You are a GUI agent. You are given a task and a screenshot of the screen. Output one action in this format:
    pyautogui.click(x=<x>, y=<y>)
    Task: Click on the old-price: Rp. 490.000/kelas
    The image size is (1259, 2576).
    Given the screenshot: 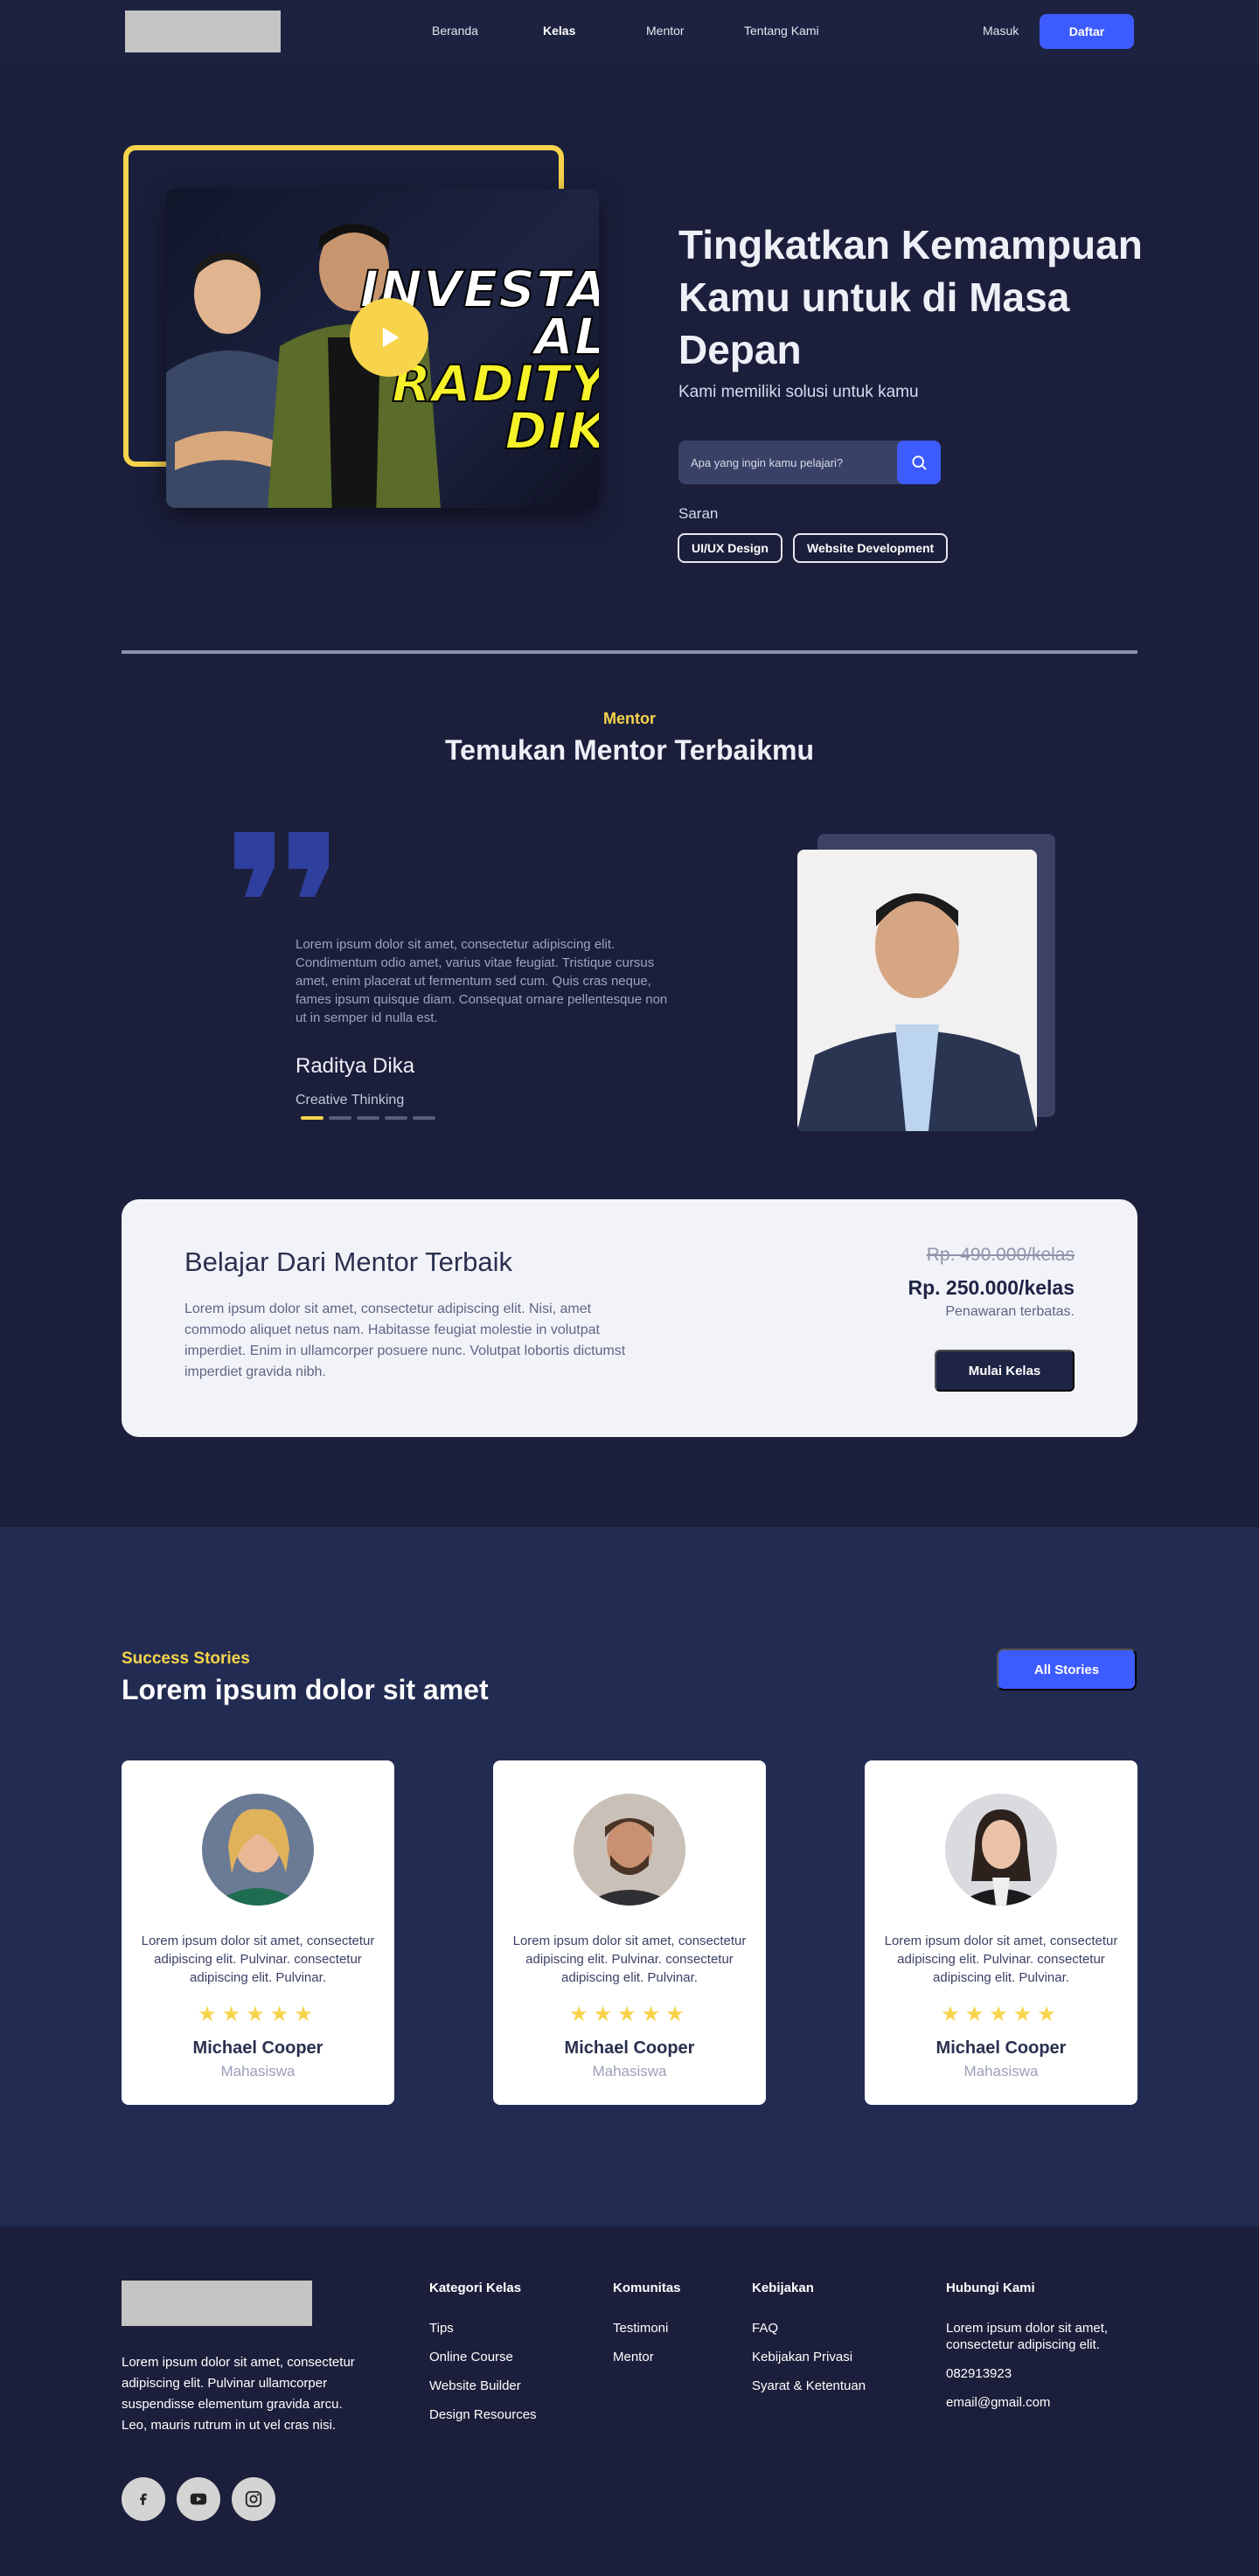 What is the action you would take?
    pyautogui.click(x=1001, y=1255)
    